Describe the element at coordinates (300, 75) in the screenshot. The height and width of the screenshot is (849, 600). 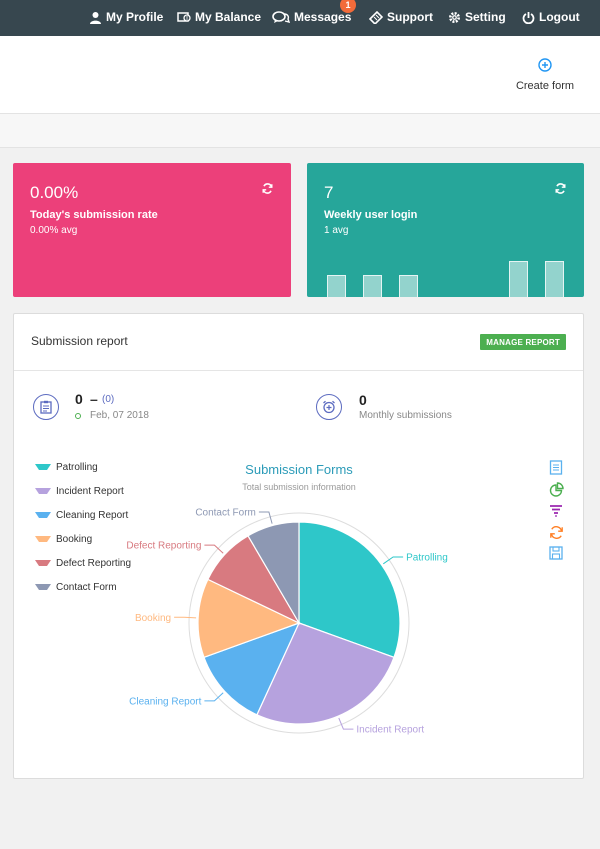
I see `page-header: Create form` at that location.